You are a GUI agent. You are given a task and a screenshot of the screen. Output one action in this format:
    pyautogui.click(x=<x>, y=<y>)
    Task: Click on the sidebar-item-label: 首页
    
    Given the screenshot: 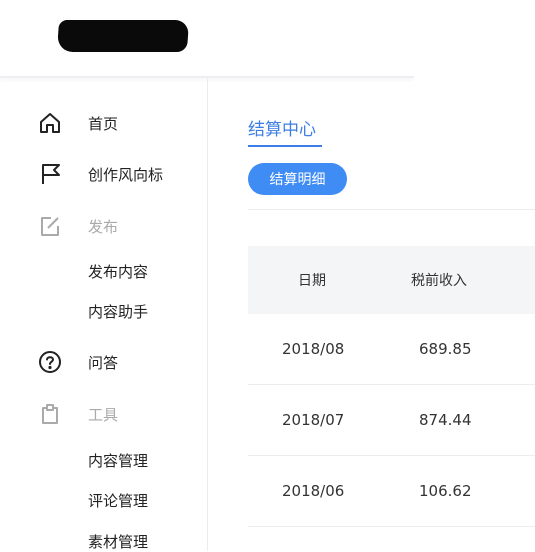 What is the action you would take?
    pyautogui.click(x=103, y=123)
    